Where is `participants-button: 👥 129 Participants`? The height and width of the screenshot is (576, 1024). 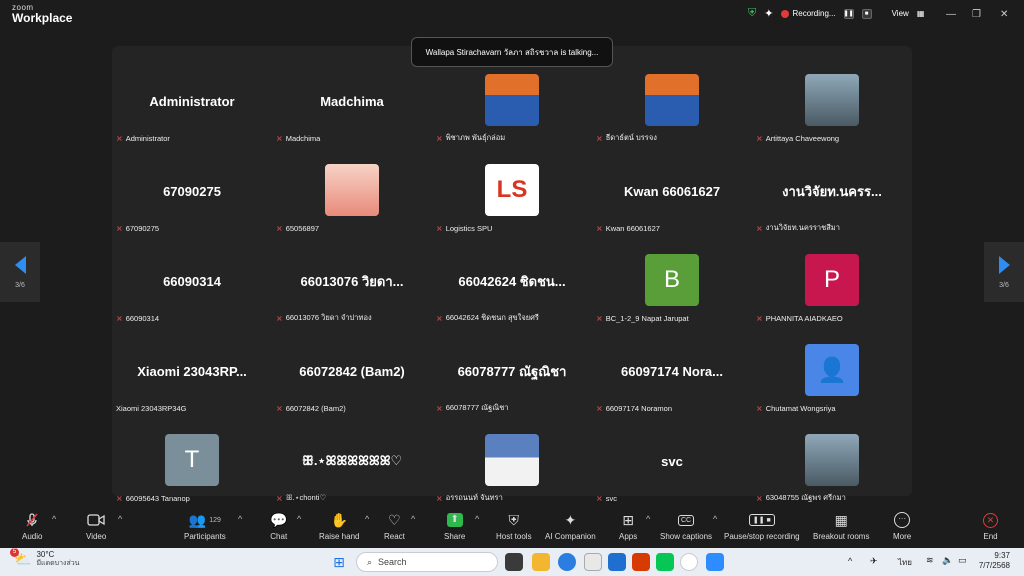 participants-button: 👥 129 Participants is located at coordinates (205, 526).